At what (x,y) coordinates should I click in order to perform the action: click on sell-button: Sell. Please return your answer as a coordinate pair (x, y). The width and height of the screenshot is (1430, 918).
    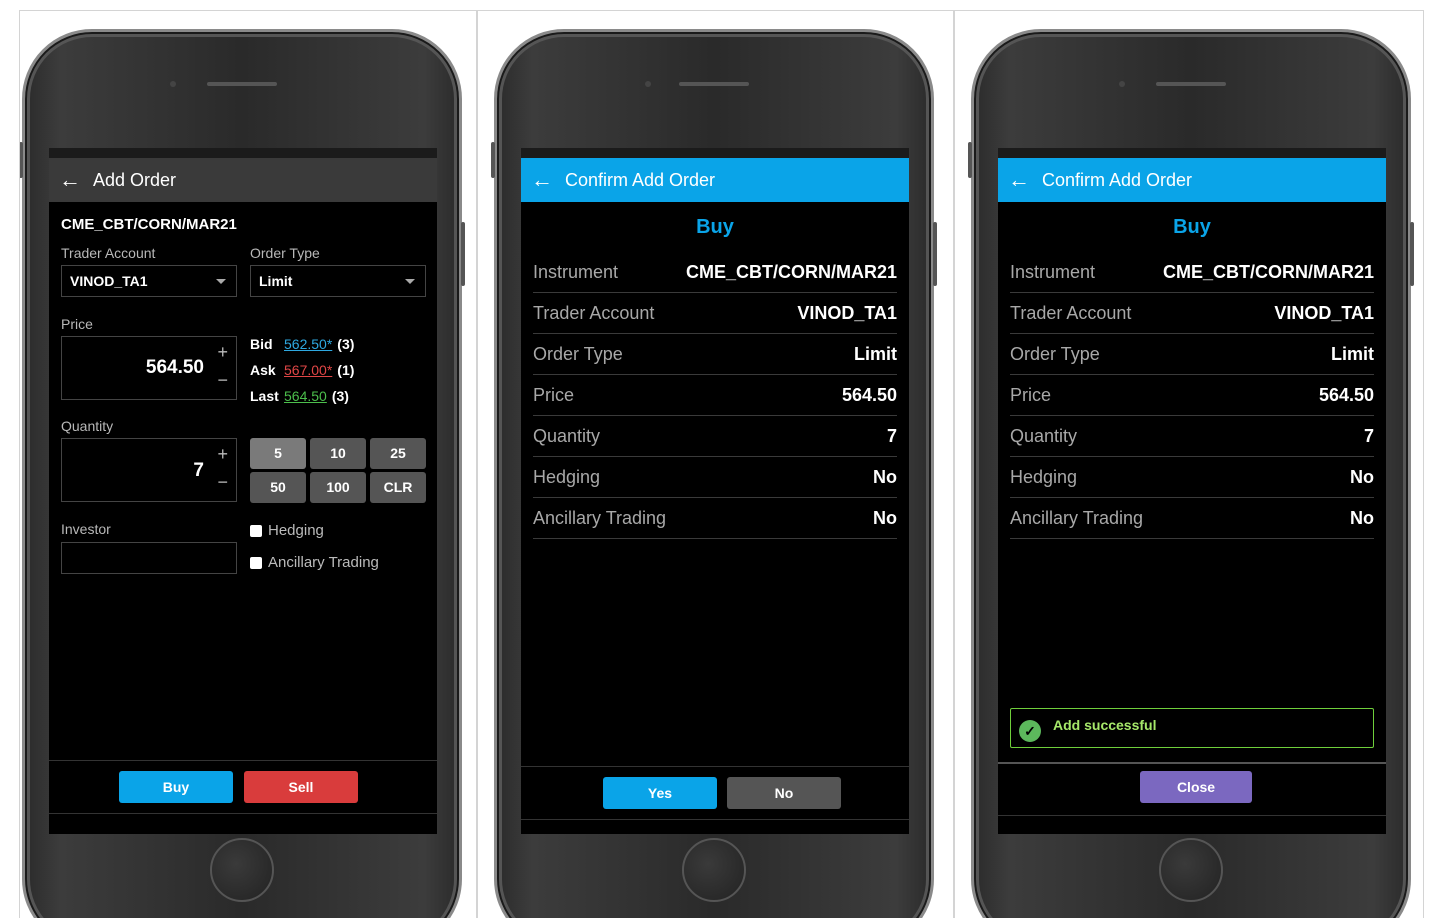
    Looking at the image, I should click on (301, 787).